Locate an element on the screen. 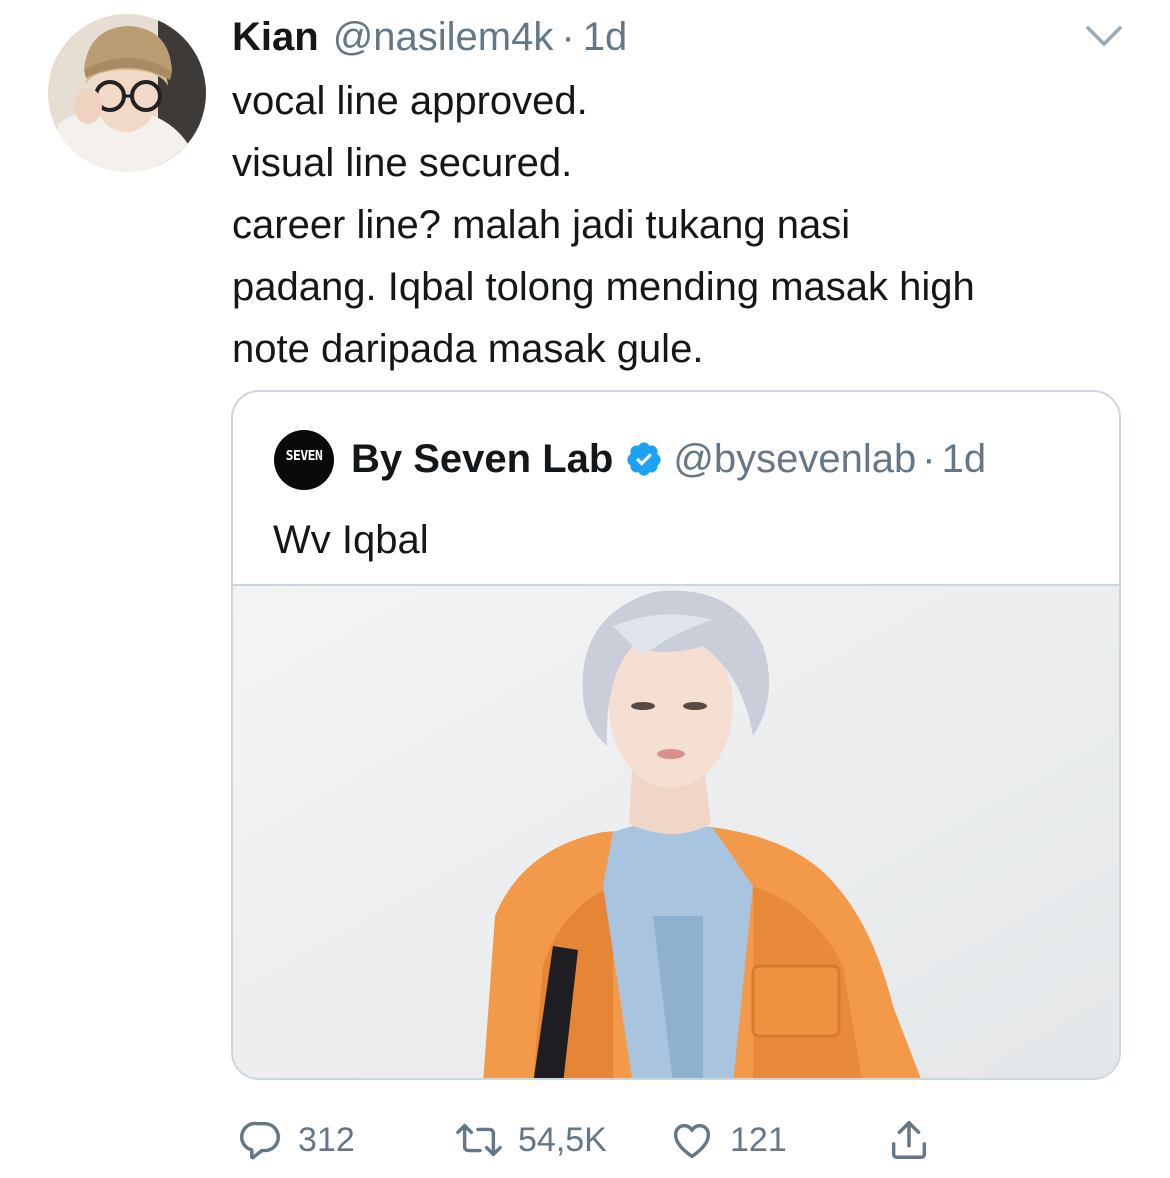 This screenshot has width=1170, height=1178. retweet-button: 54,5K is located at coordinates (530, 1140).